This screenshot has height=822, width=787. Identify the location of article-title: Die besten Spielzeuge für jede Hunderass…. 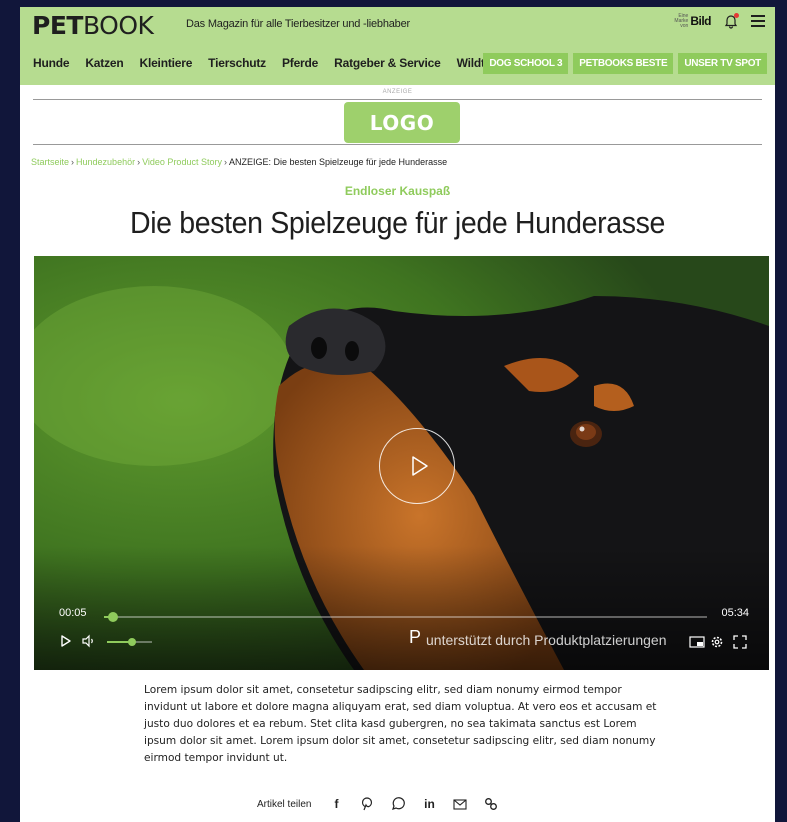
(397, 222).